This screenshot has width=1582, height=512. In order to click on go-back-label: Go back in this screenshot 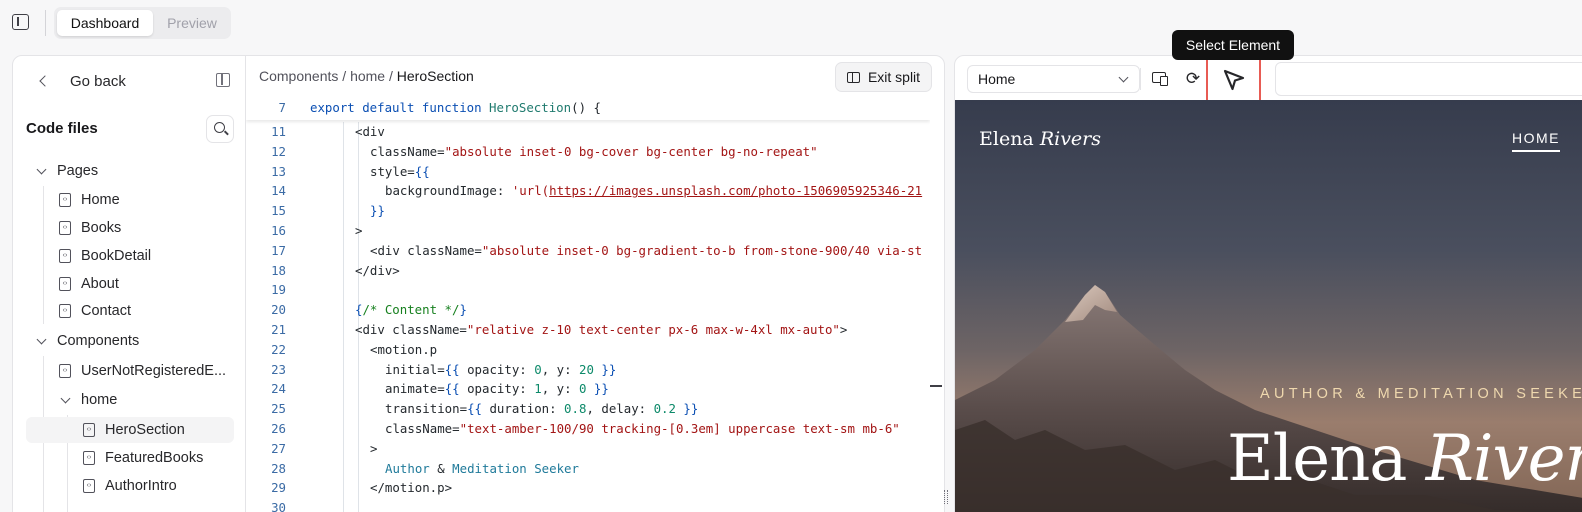, I will do `click(98, 81)`.